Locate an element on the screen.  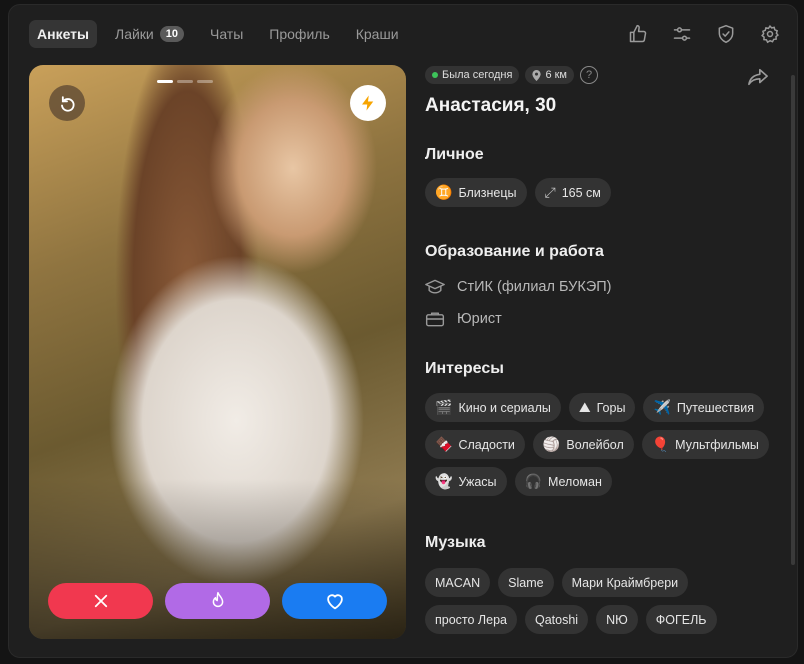
chip-label: Горы is located at coordinates (611, 407).